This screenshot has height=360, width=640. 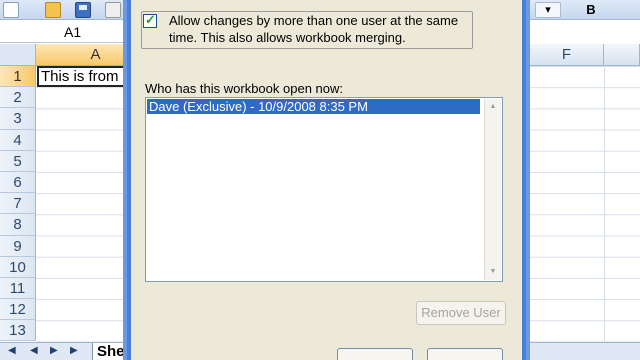 What do you see at coordinates (591, 10) in the screenshot?
I see `bold-button: B` at bounding box center [591, 10].